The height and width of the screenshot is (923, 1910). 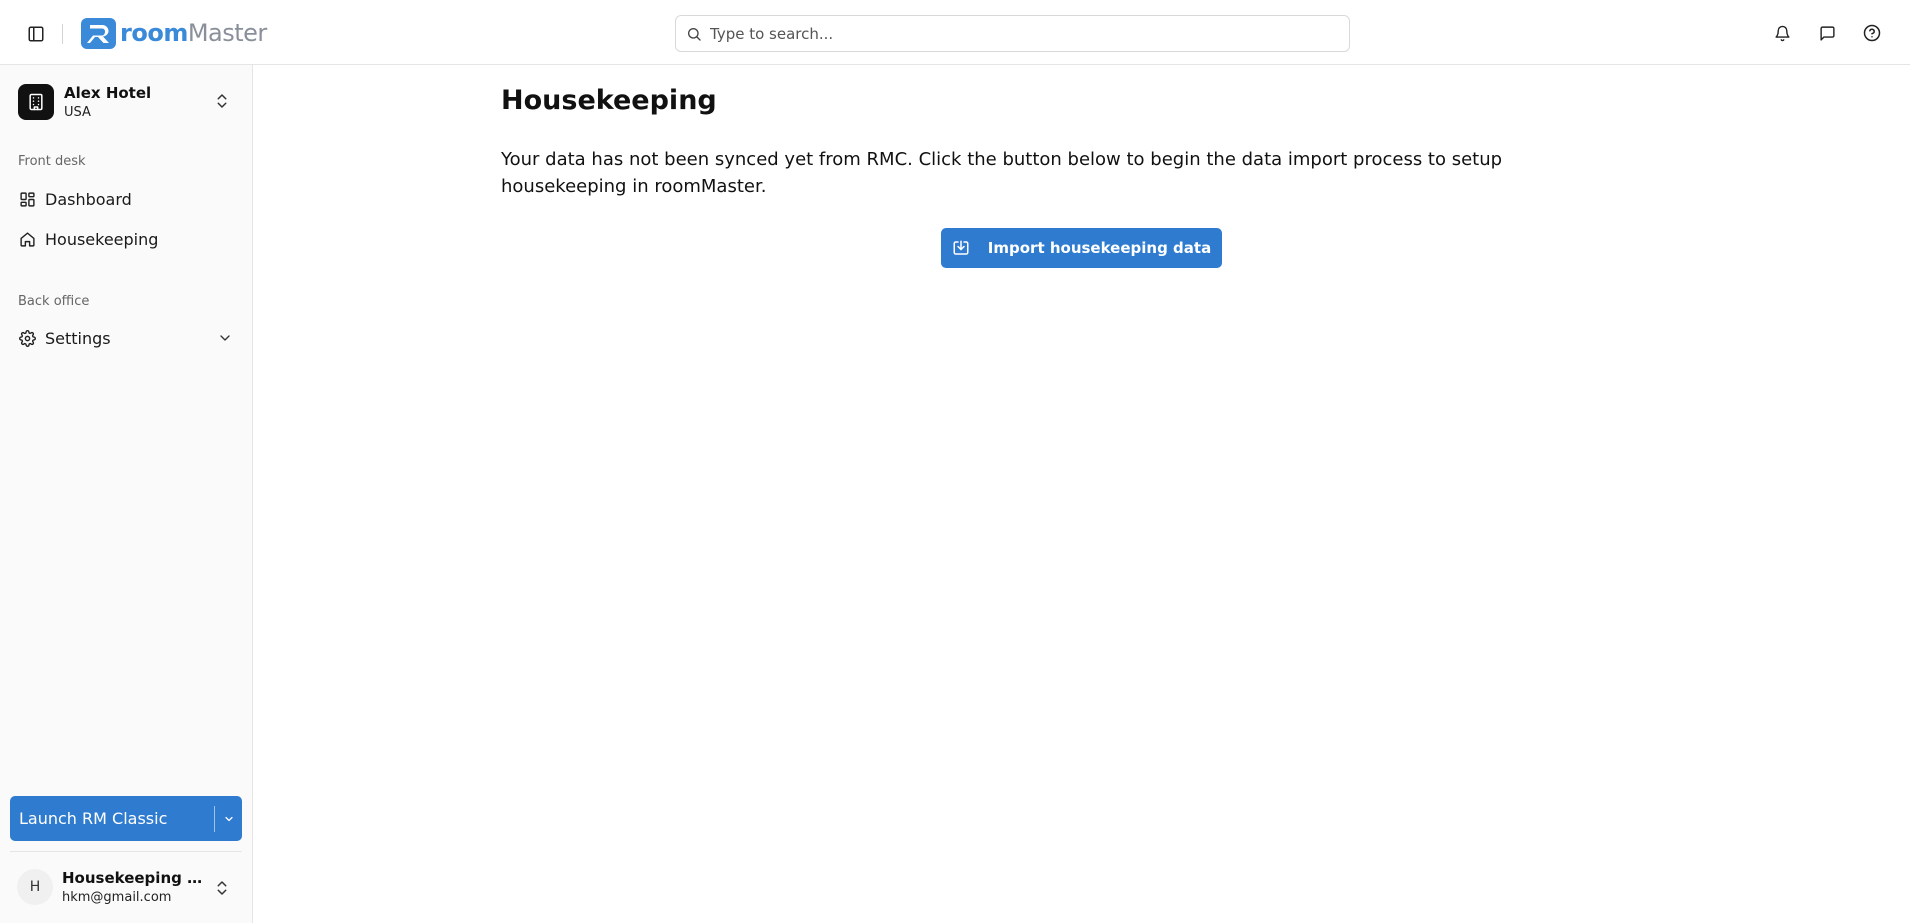 What do you see at coordinates (98, 33) in the screenshot?
I see `roommaster-logo-icon` at bounding box center [98, 33].